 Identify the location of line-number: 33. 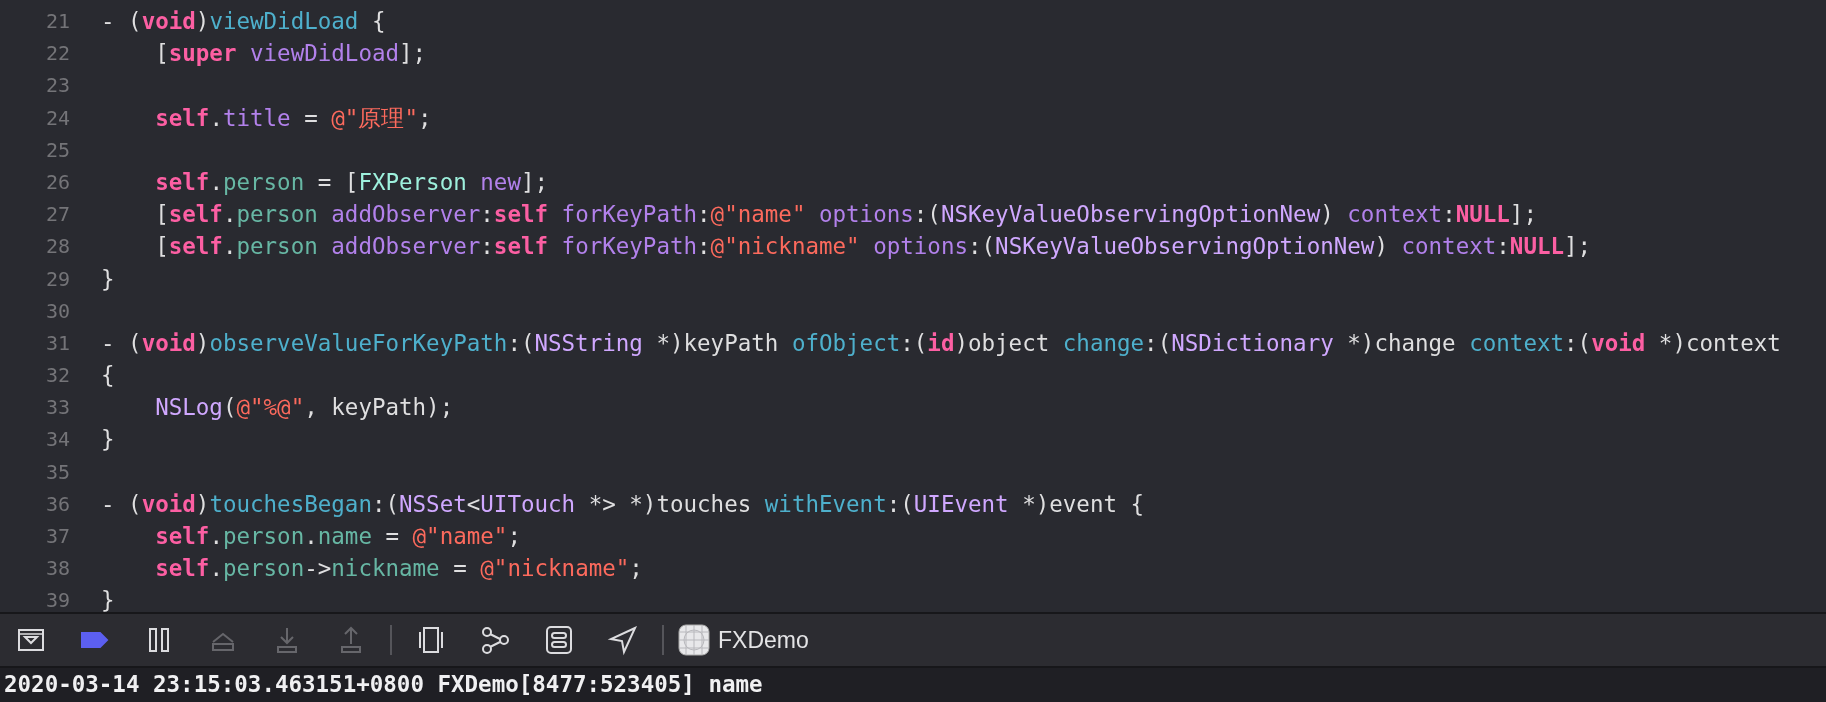
(57, 408).